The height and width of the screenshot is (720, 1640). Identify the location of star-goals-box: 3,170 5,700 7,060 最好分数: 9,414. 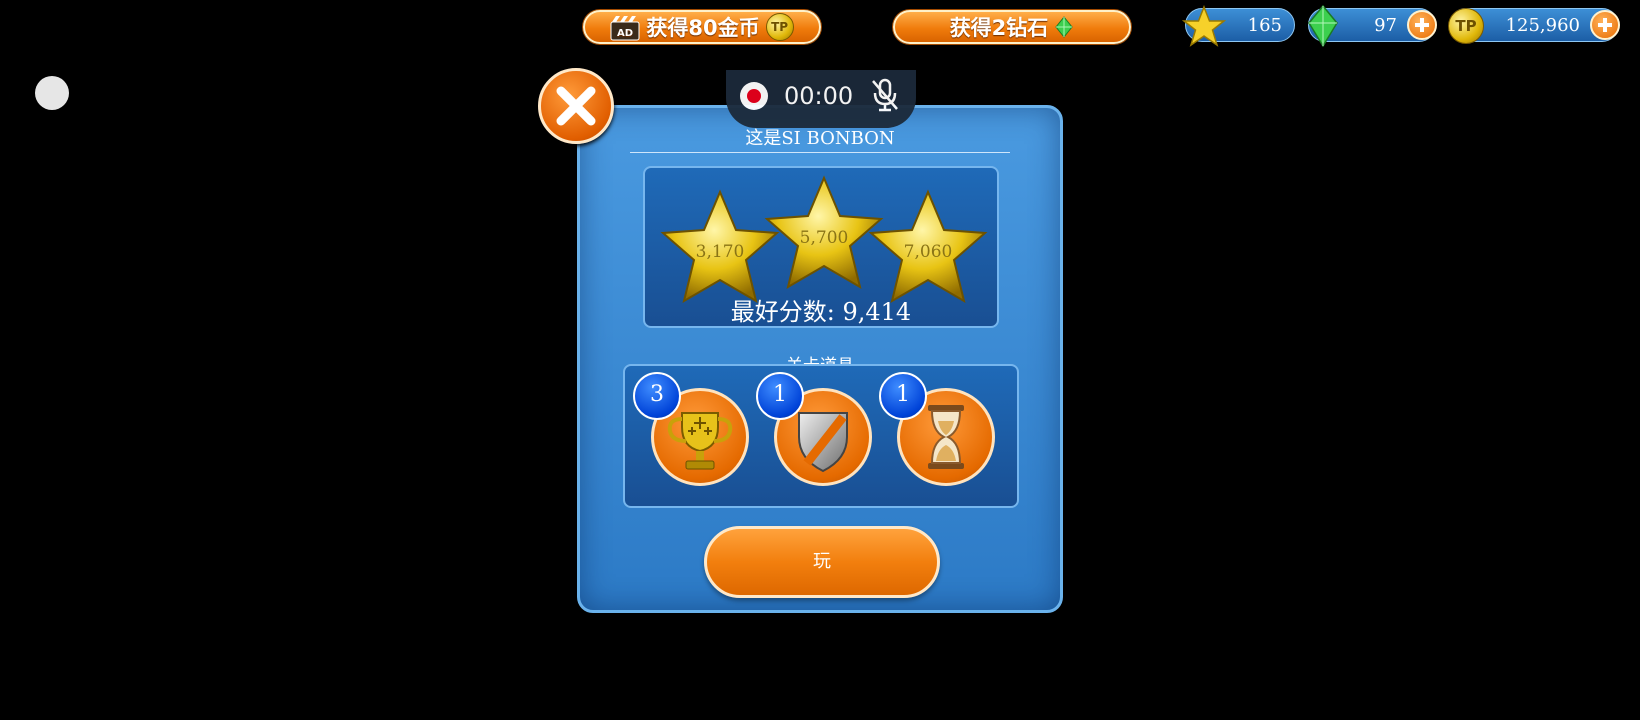
(821, 247).